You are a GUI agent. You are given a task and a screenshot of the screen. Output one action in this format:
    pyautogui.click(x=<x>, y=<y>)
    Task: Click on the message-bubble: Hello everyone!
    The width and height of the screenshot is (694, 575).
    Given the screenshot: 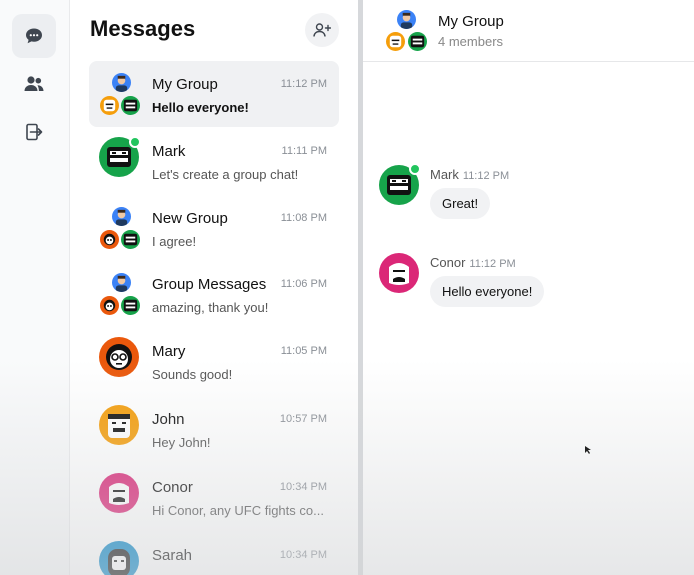 What is the action you would take?
    pyautogui.click(x=487, y=291)
    